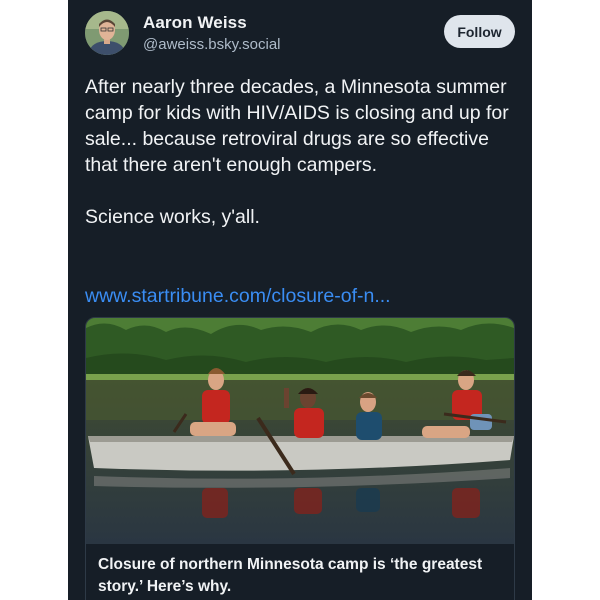  I want to click on author-name: Aaron Weiss, so click(195, 23).